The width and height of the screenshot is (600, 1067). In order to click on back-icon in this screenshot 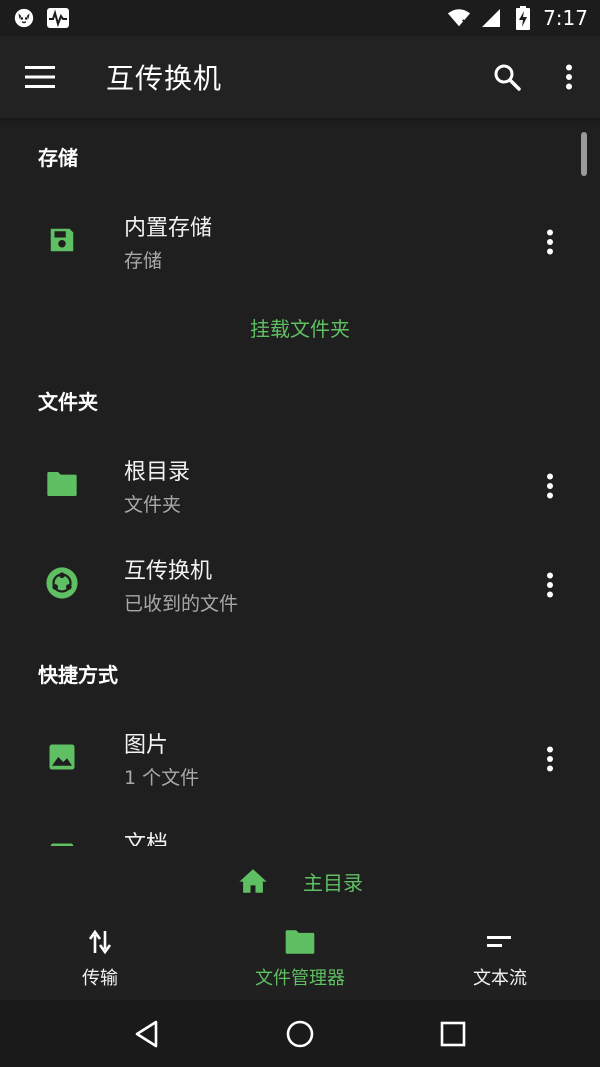, I will do `click(146, 1033)`.